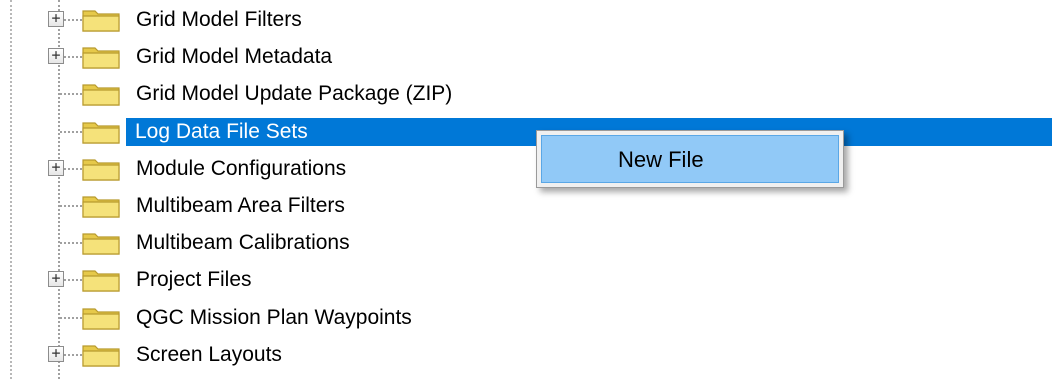 Image resolution: width=1052 pixels, height=379 pixels. I want to click on tree-item-label: Grid Model Filters, so click(219, 19).